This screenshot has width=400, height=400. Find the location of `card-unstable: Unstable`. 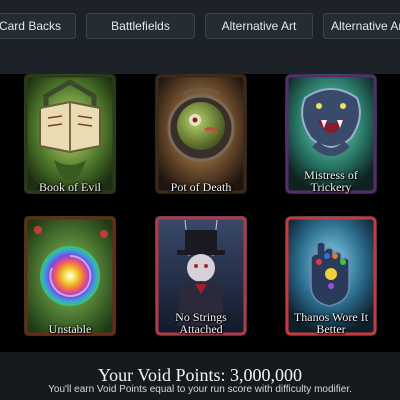

card-unstable: Unstable is located at coordinates (70, 276).